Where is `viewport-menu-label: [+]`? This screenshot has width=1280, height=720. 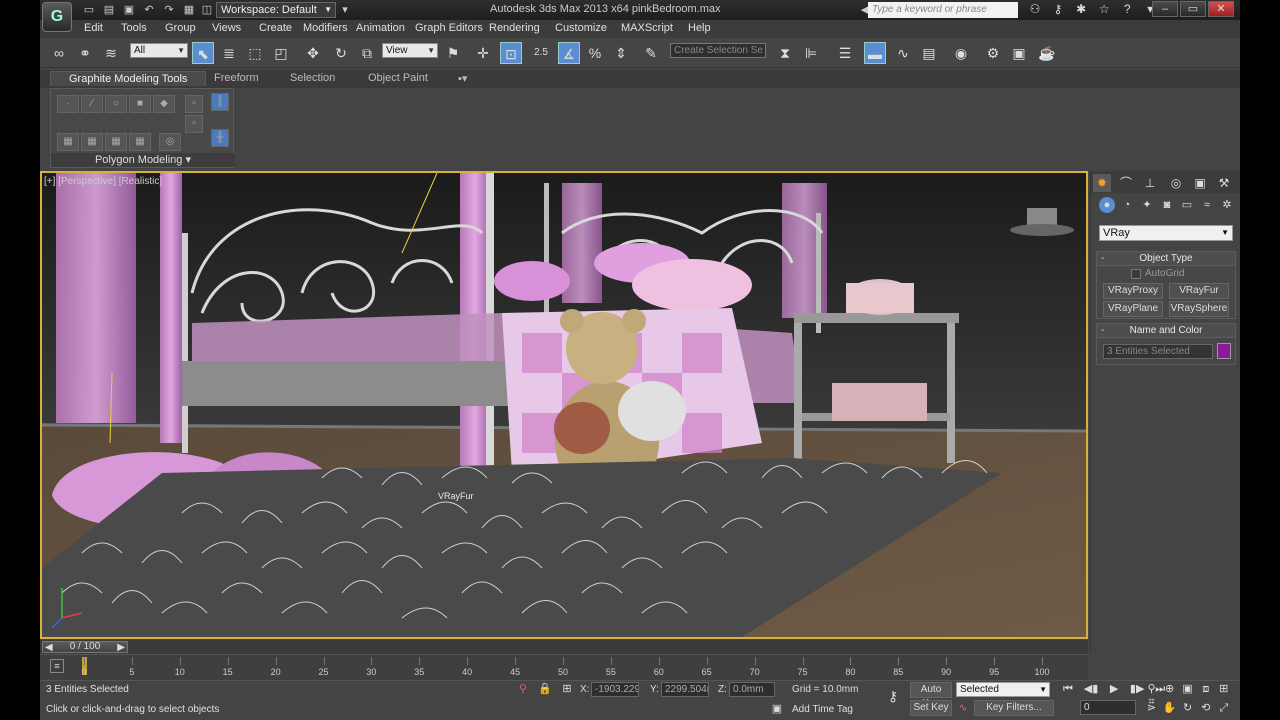 viewport-menu-label: [+] is located at coordinates (49, 181).